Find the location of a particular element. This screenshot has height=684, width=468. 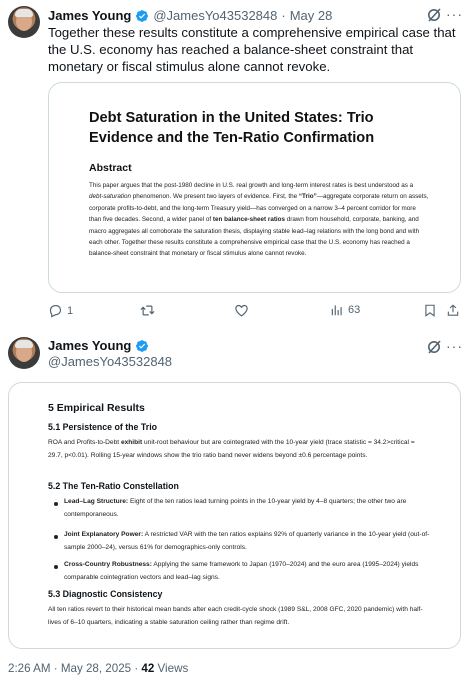

repost-icon is located at coordinates (147, 310).